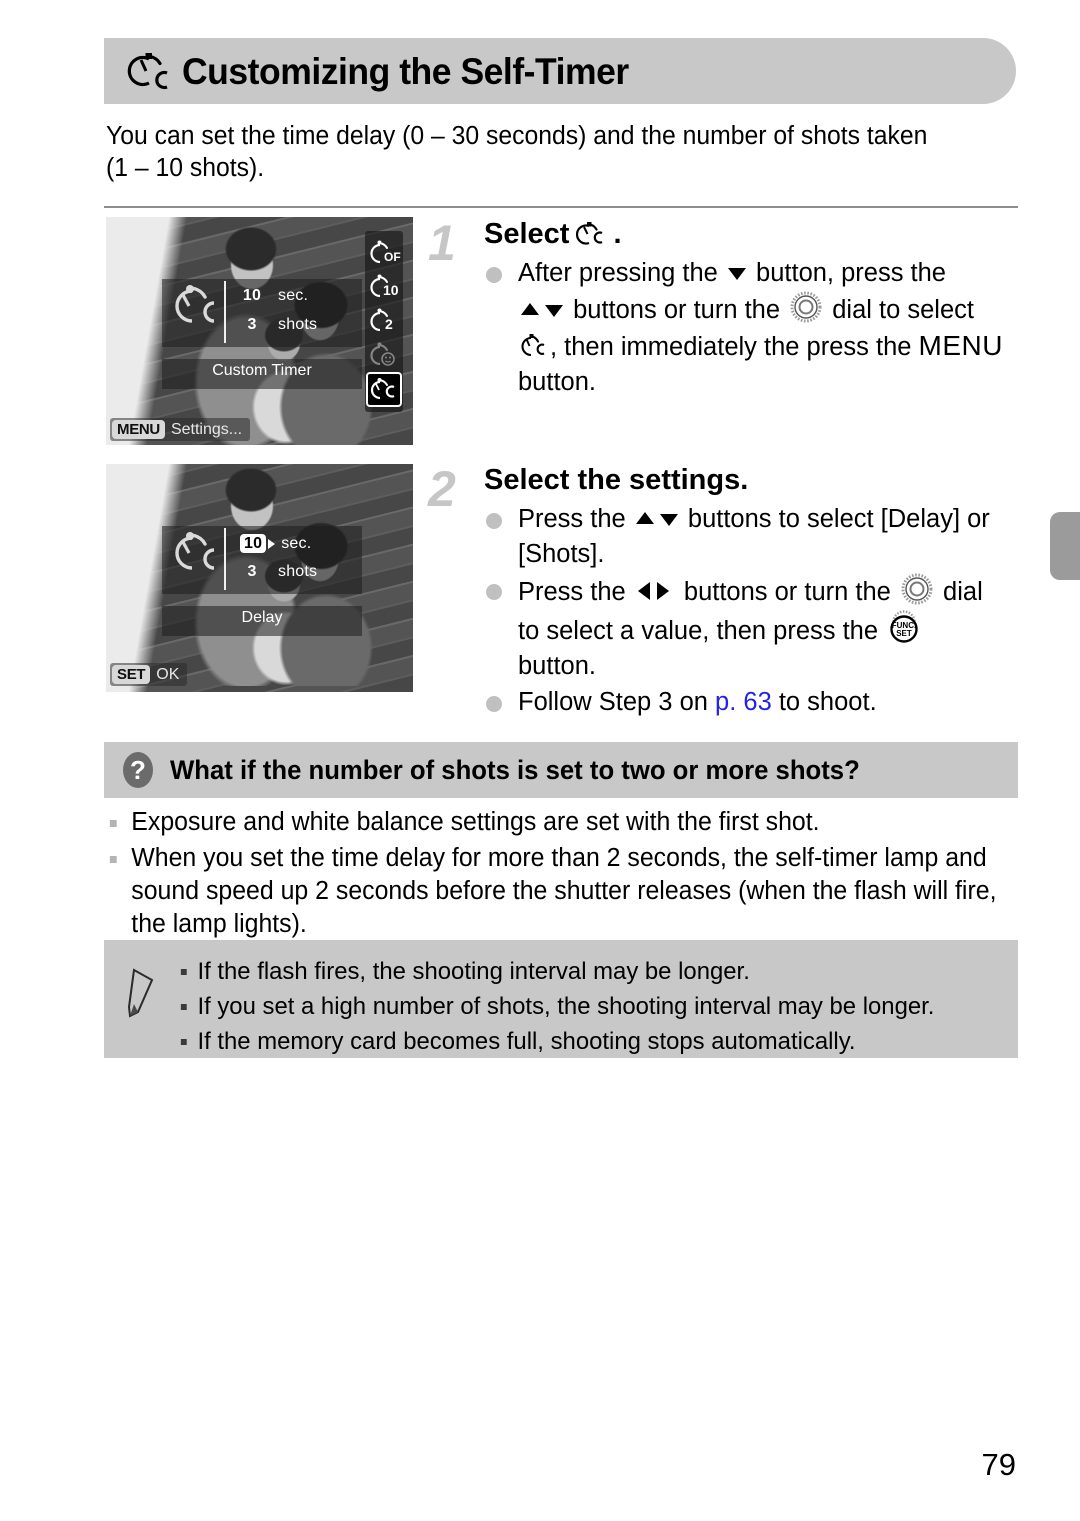 The height and width of the screenshot is (1521, 1080). Describe the element at coordinates (736, 274) in the screenshot. I see `down-button-icon` at that location.